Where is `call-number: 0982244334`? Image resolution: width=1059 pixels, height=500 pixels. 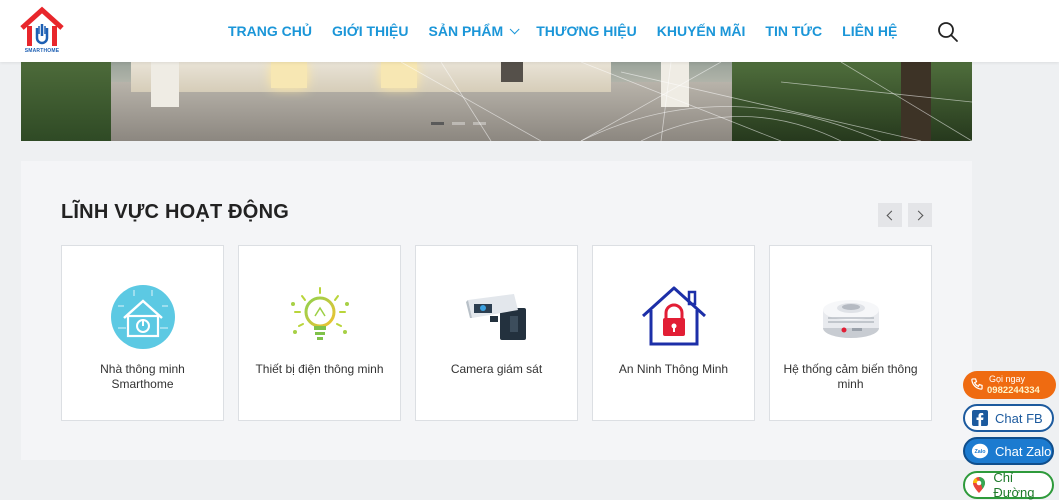
call-number: 0982244334 is located at coordinates (1013, 390).